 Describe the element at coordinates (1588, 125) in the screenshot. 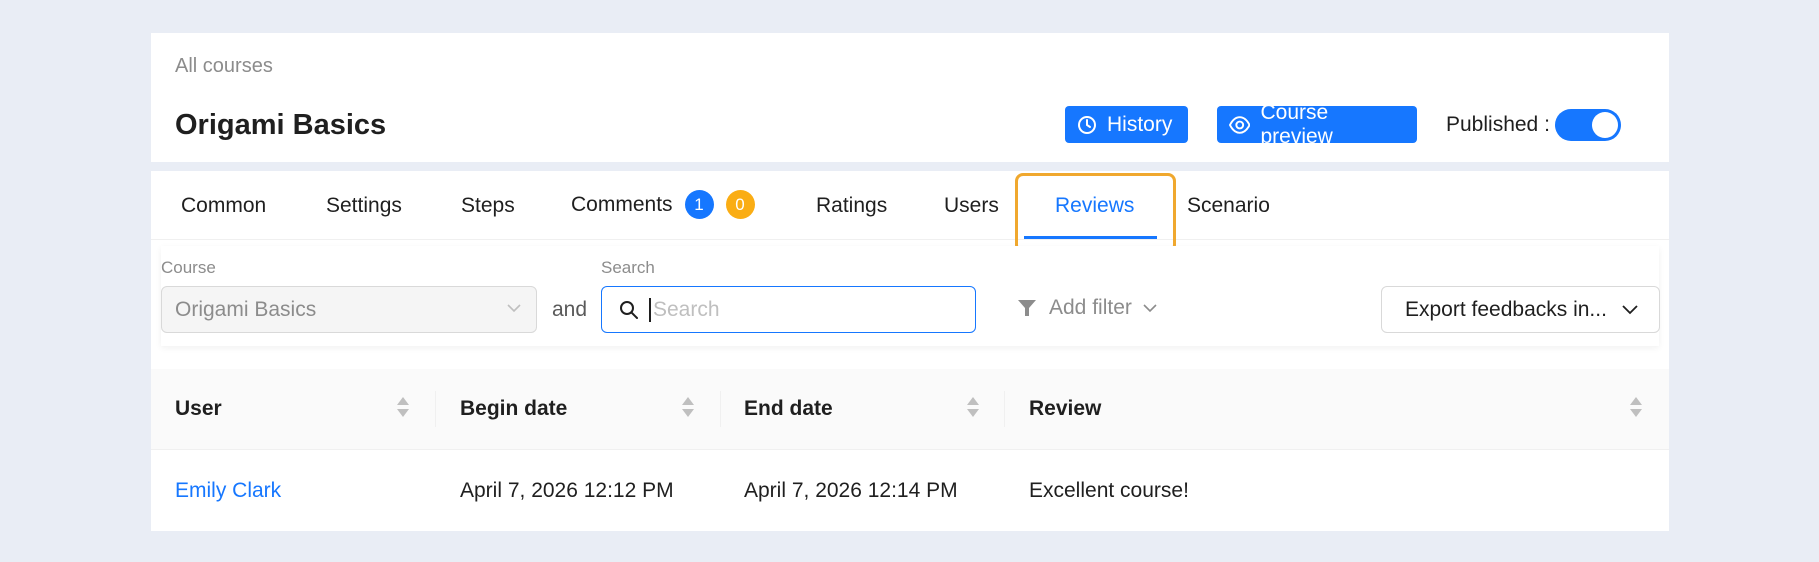

I see `published-toggle` at that location.